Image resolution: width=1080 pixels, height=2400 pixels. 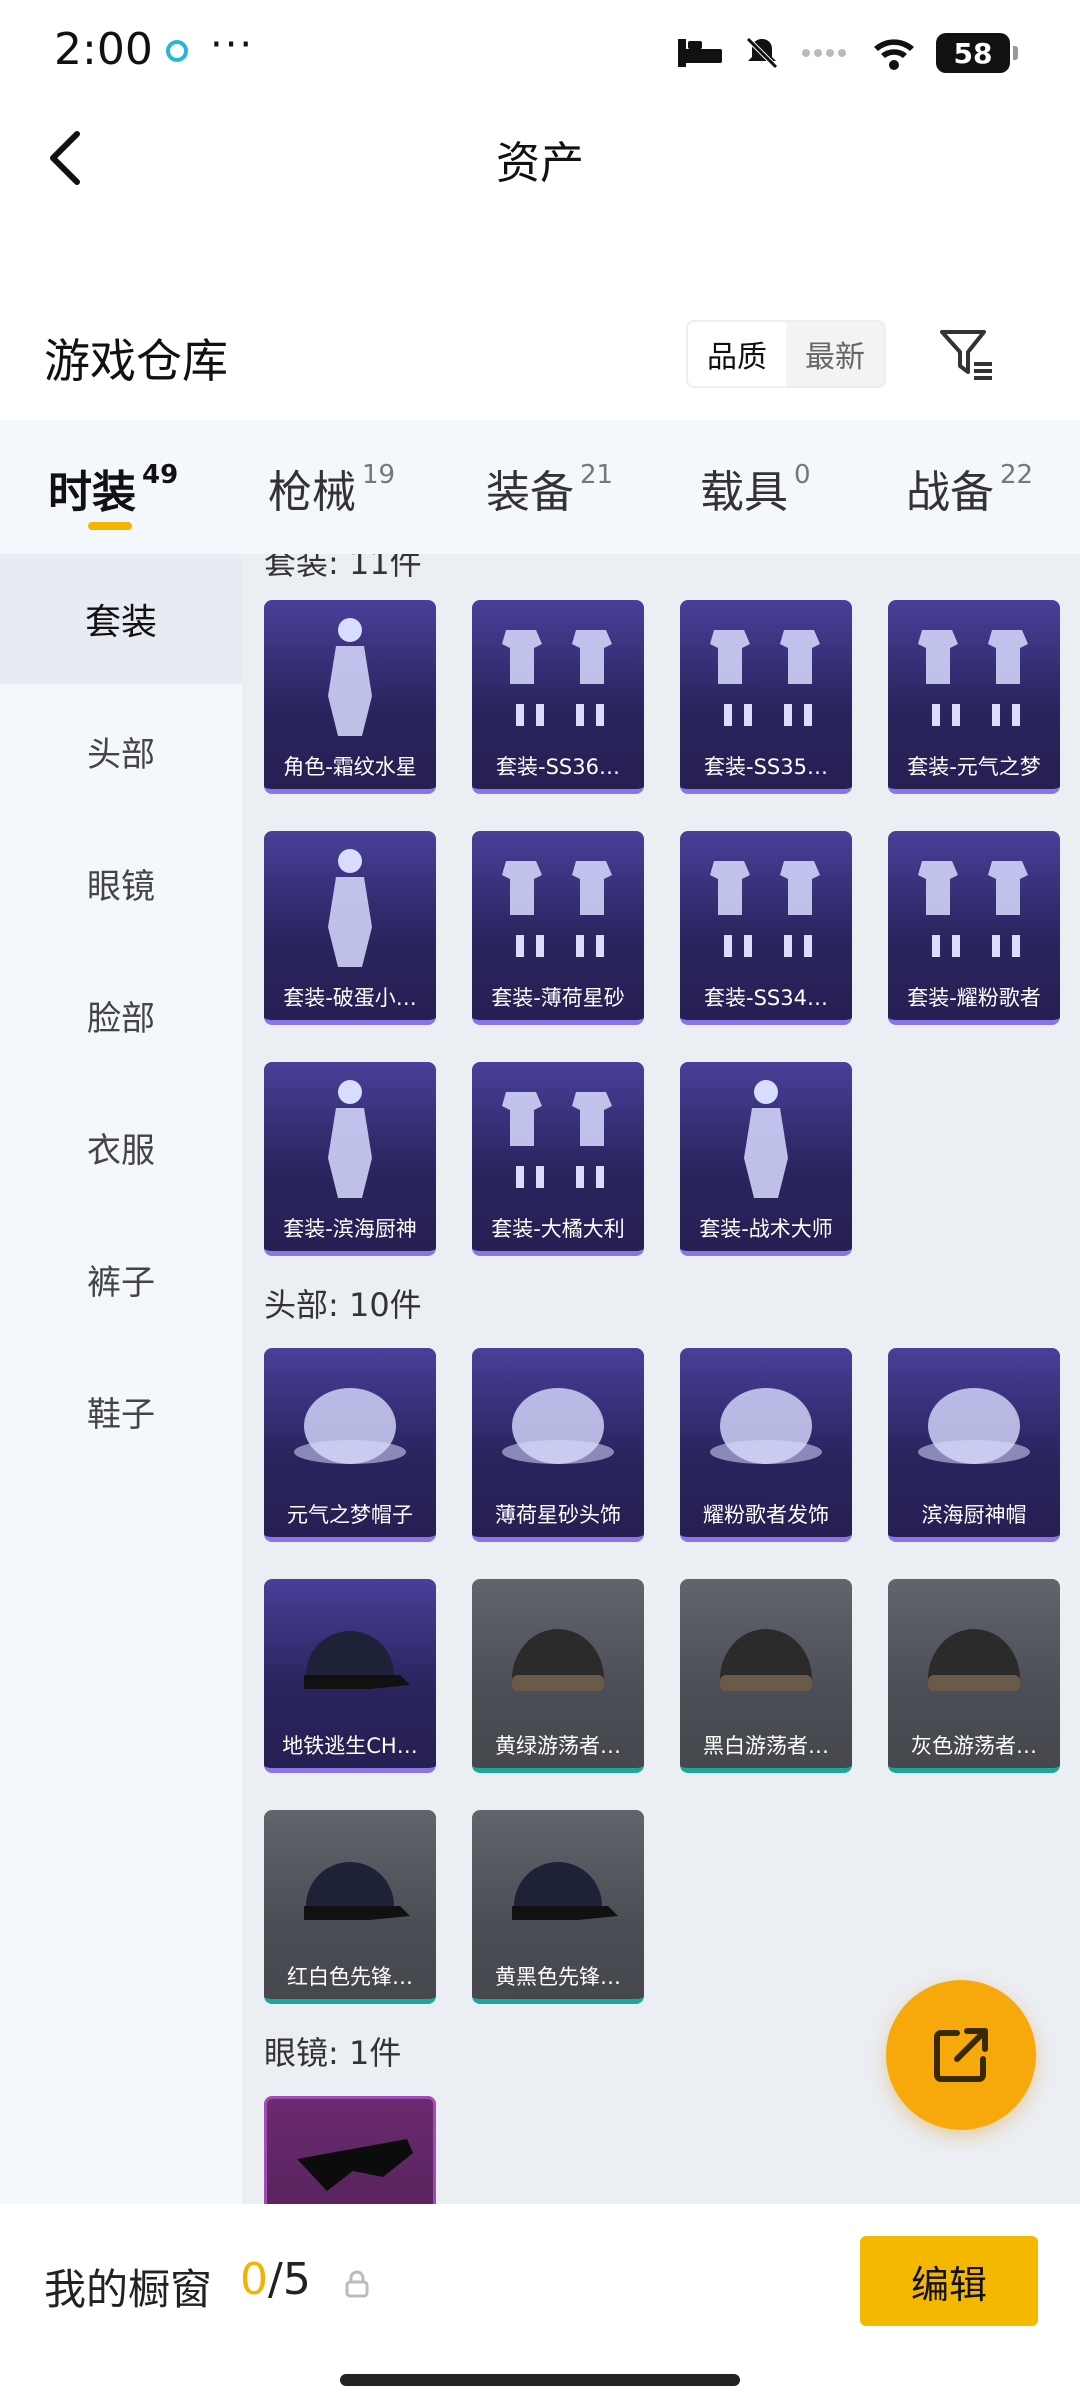 I want to click on external-link-icon, so click(x=961, y=2055).